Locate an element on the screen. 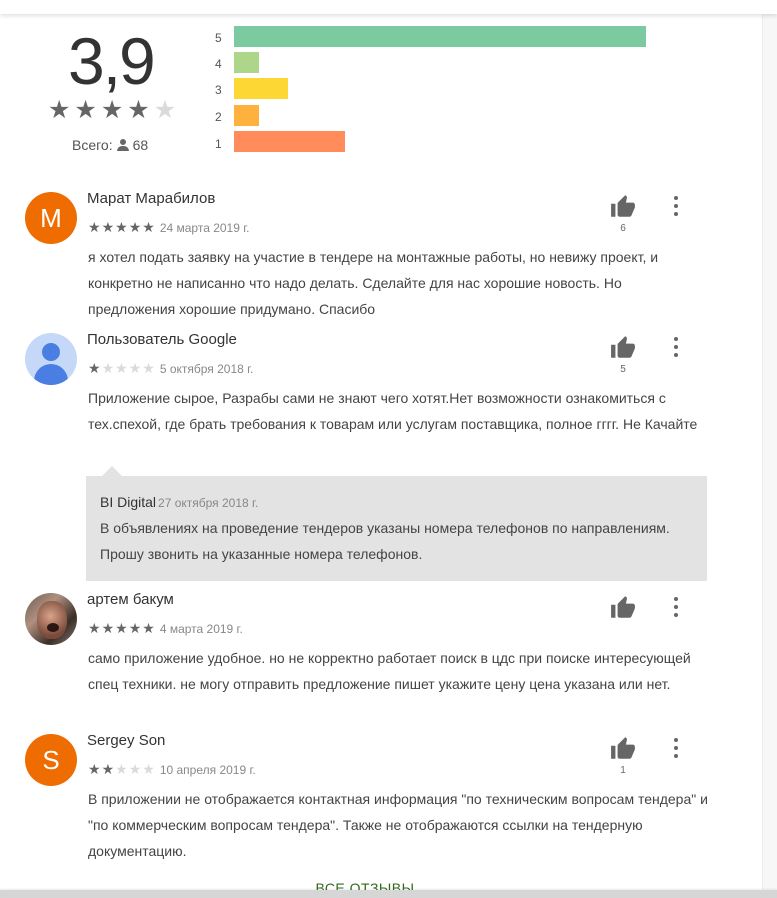  histogram-label: 1 is located at coordinates (218, 144).